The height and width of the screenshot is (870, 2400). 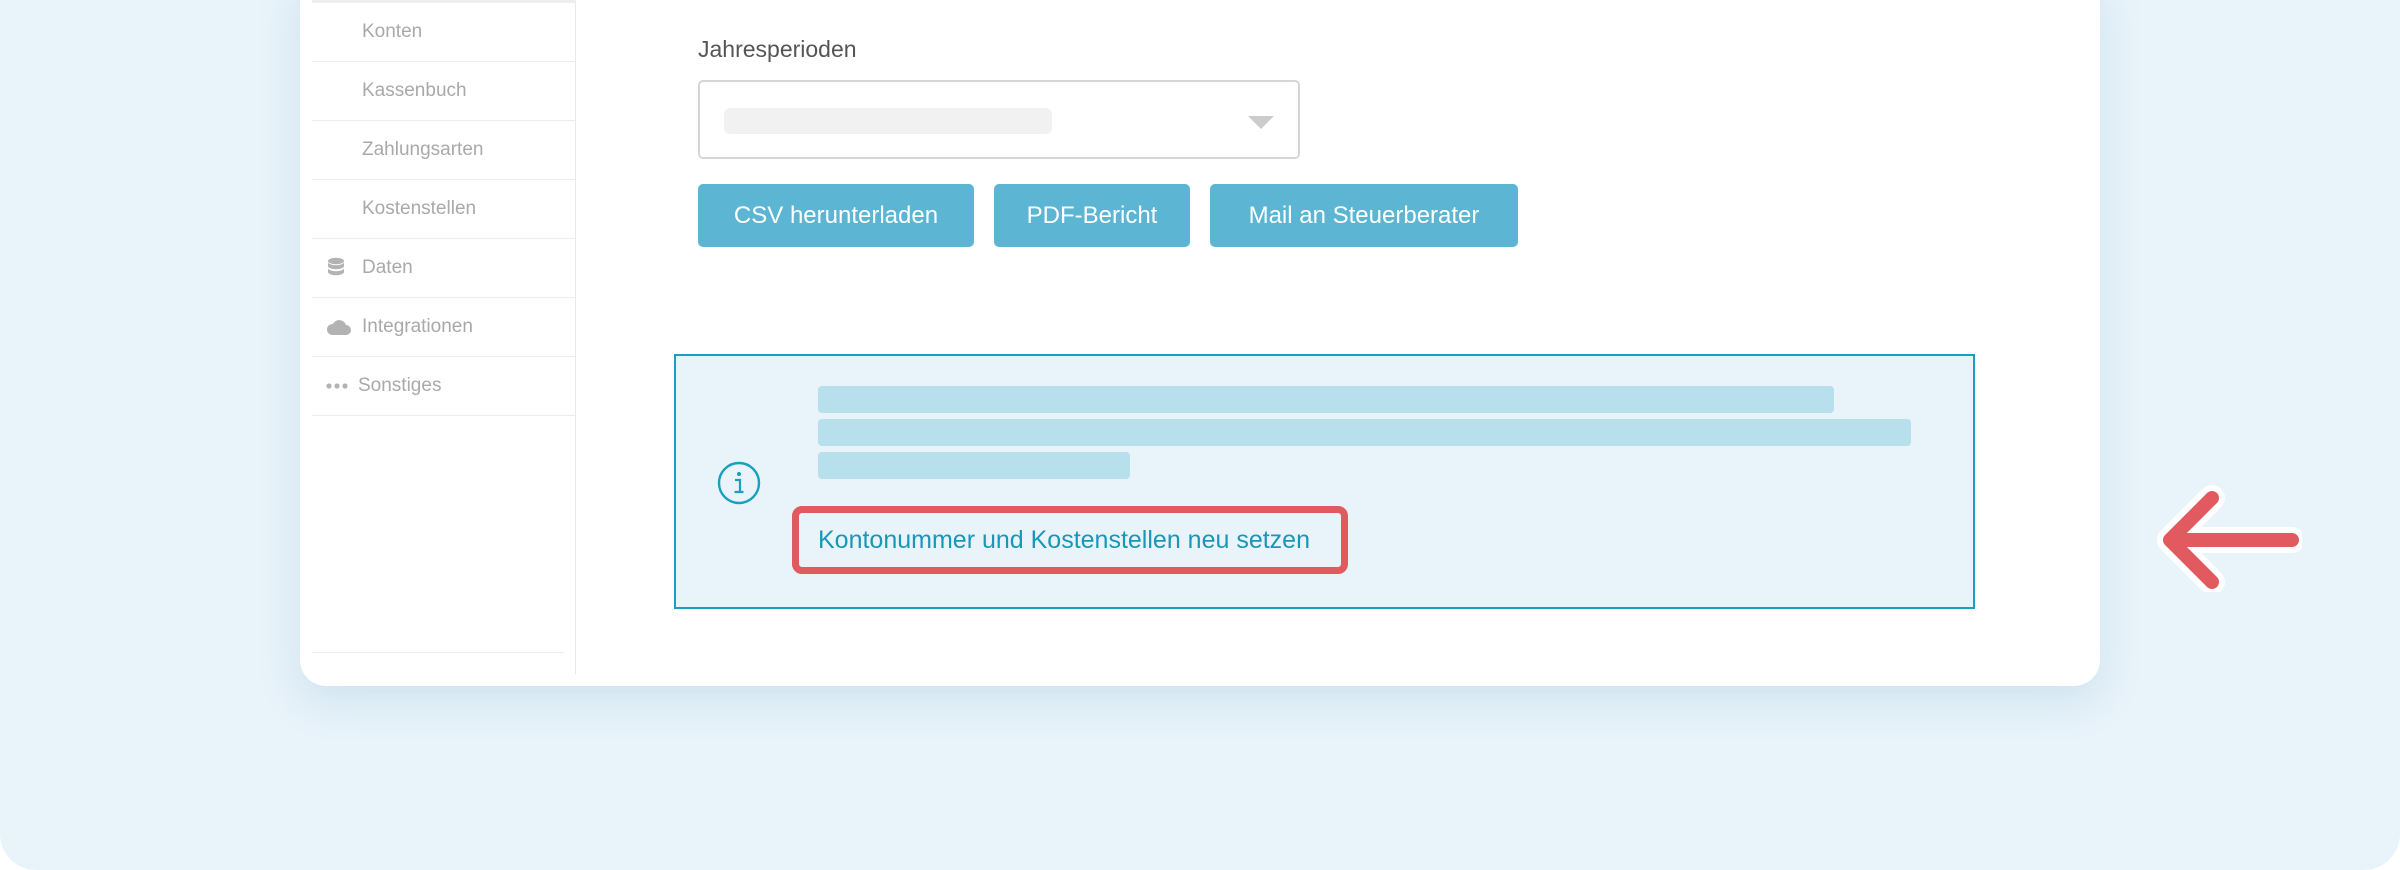 What do you see at coordinates (1261, 122) in the screenshot?
I see `chevron-down-icon` at bounding box center [1261, 122].